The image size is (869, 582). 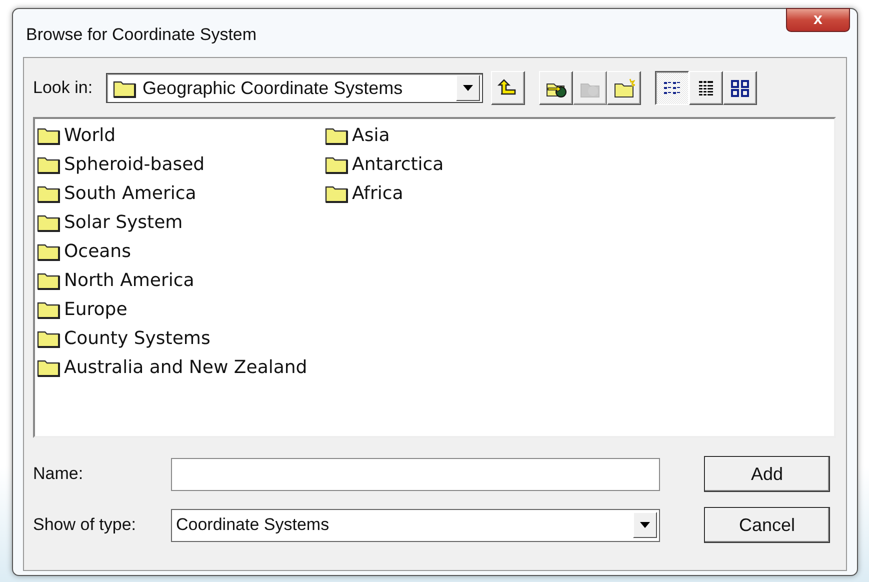 I want to click on large-icons-view-icon, so click(x=739, y=88).